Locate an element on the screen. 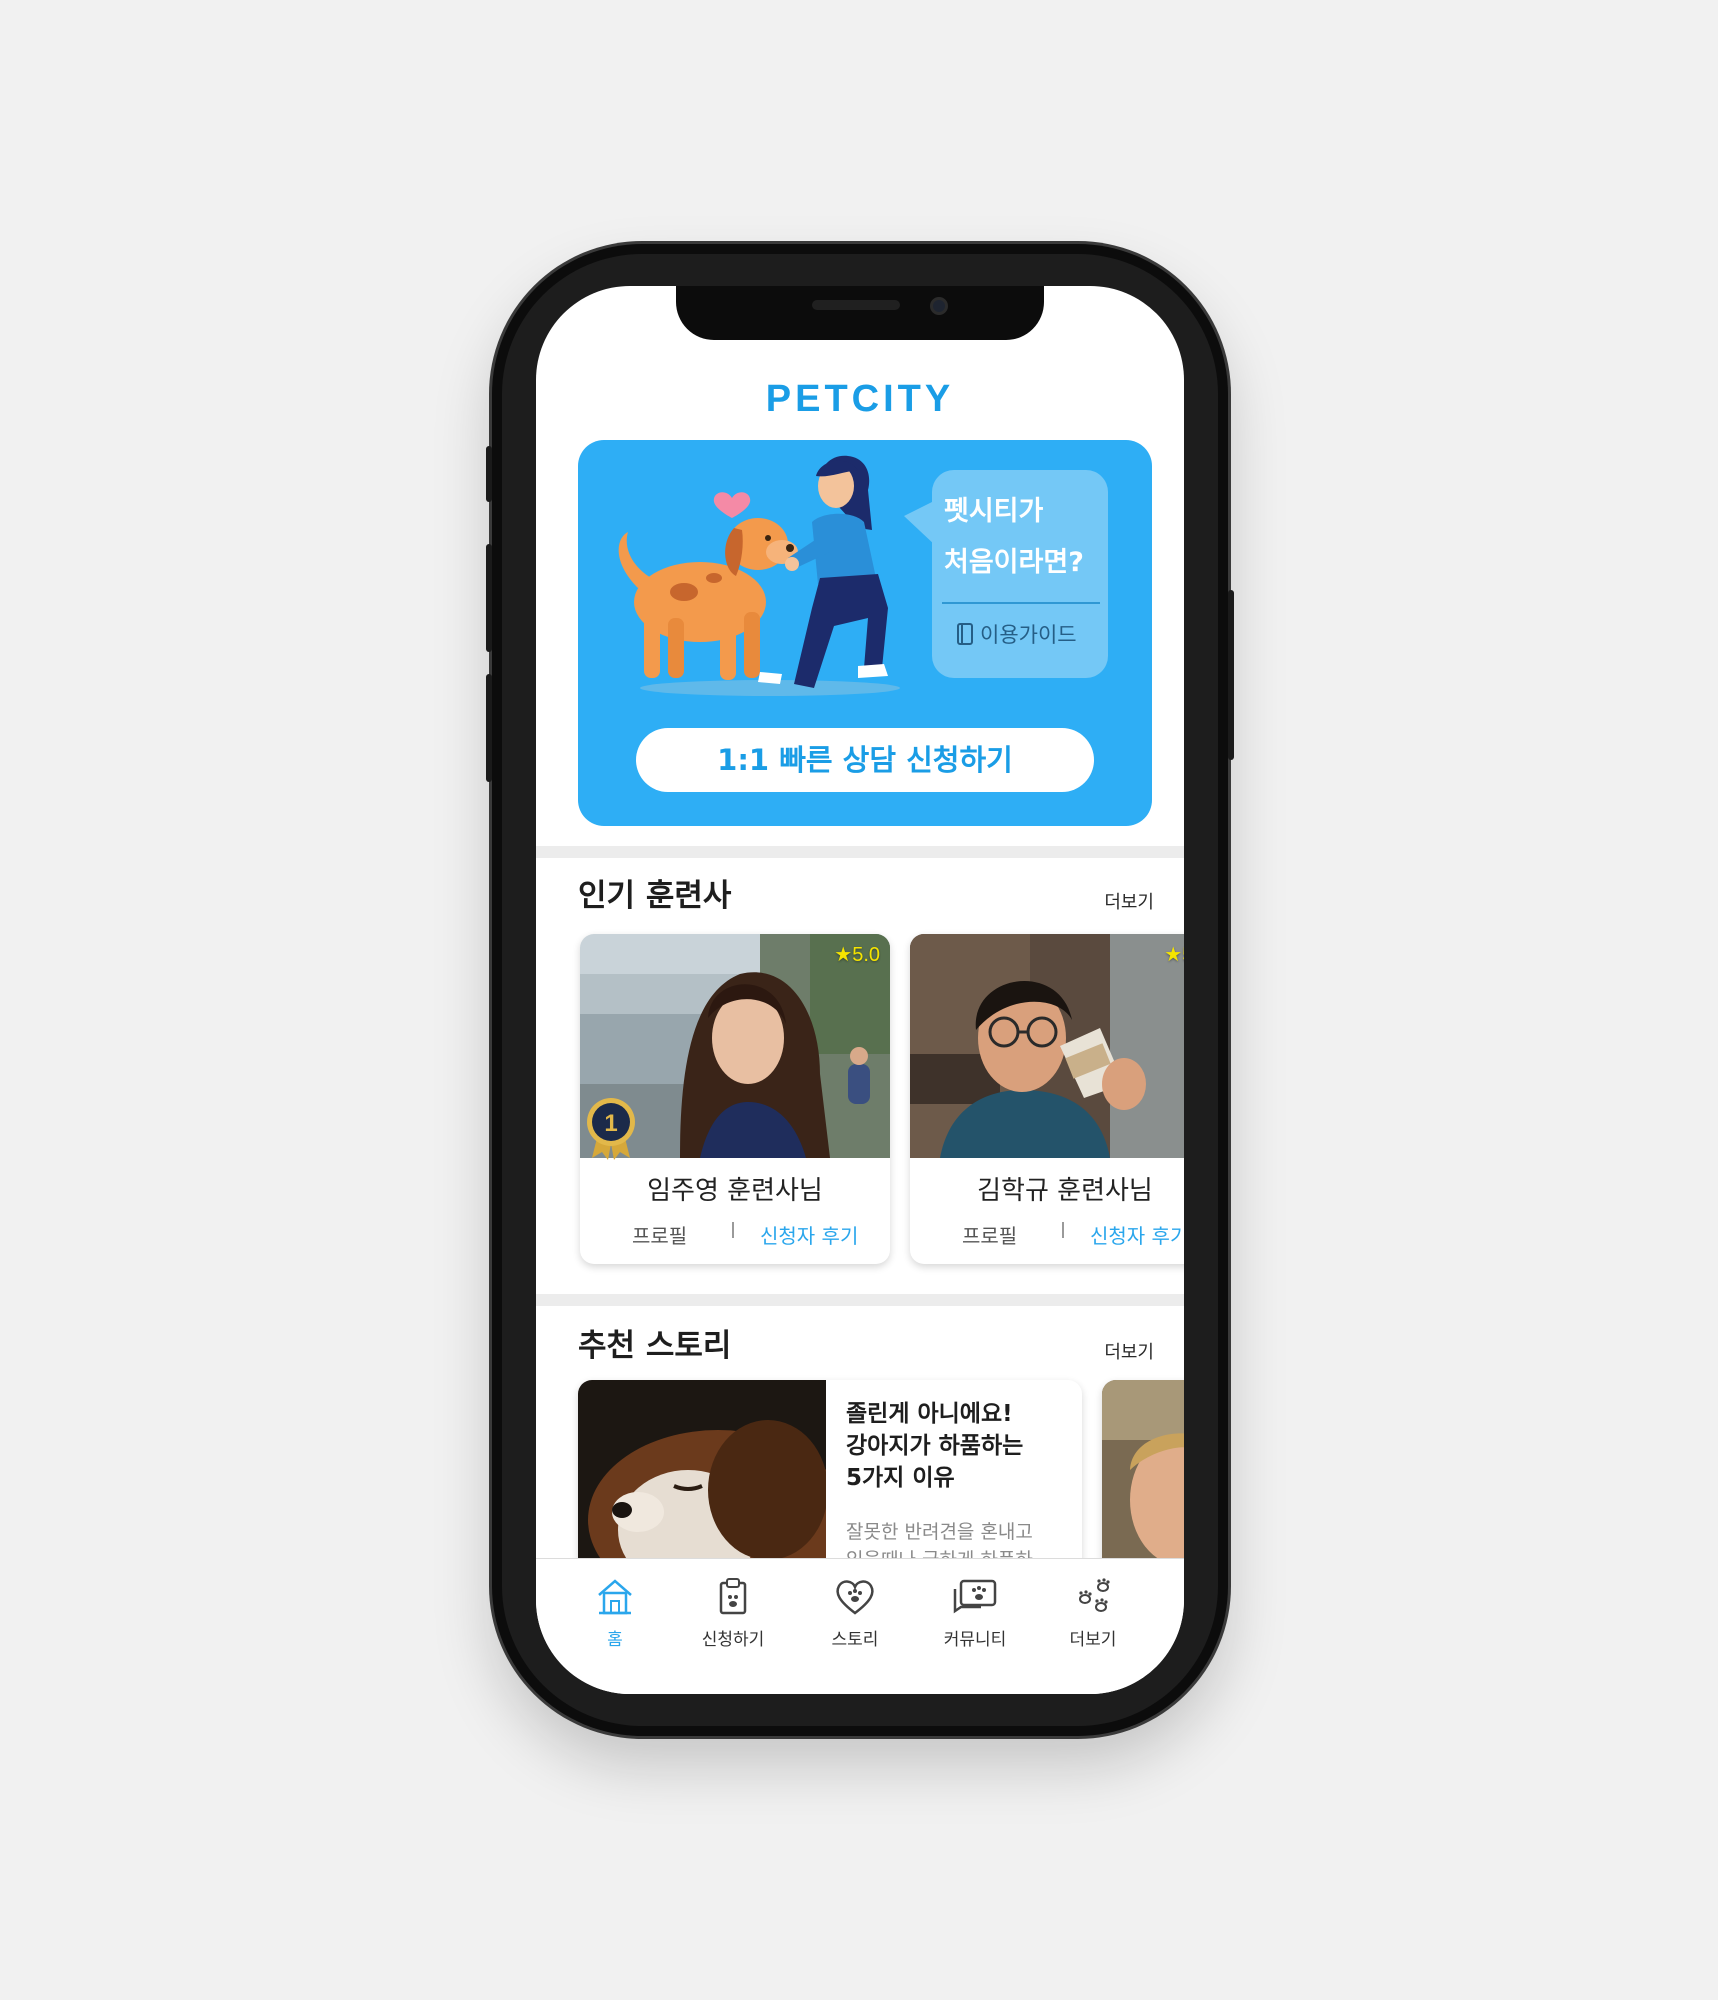 This screenshot has height=2000, width=1718. book-icon is located at coordinates (965, 634).